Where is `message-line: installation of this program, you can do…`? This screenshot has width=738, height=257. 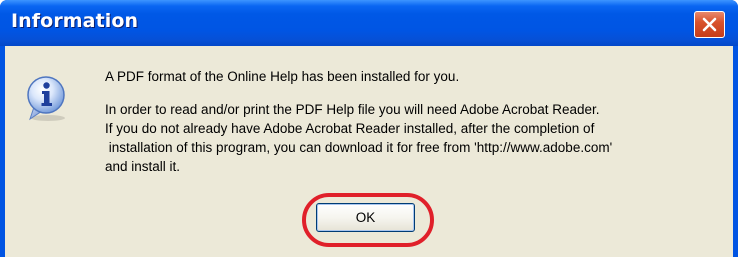
message-line: installation of this program, you can do… is located at coordinates (359, 147).